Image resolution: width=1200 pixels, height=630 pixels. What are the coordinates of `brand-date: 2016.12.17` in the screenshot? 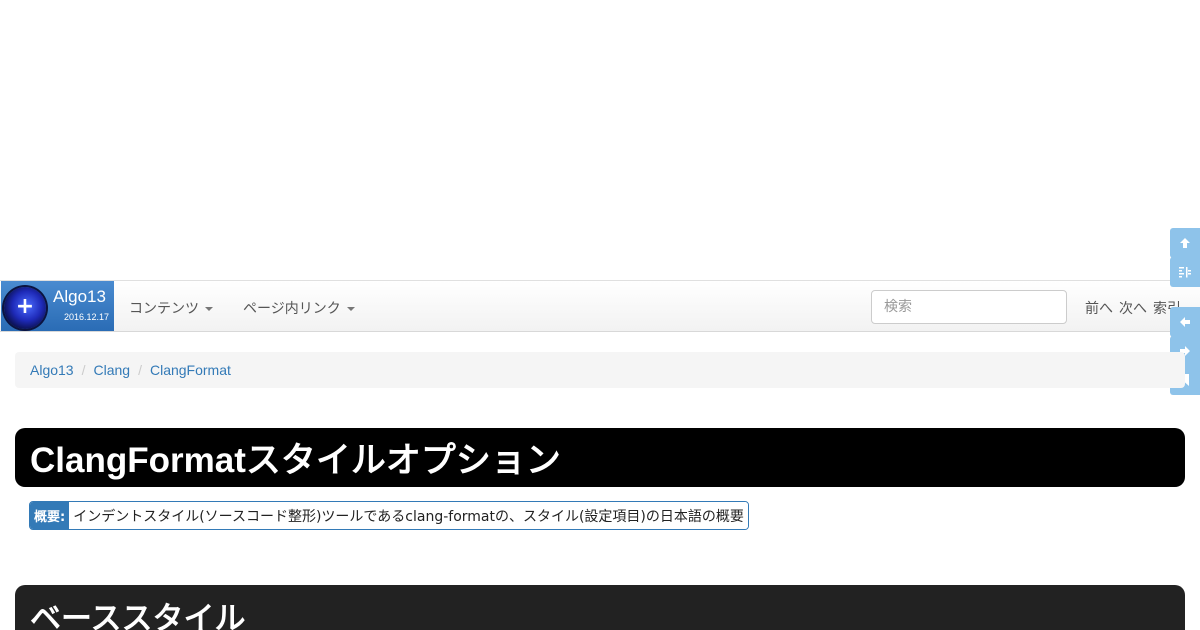 It's located at (86, 317).